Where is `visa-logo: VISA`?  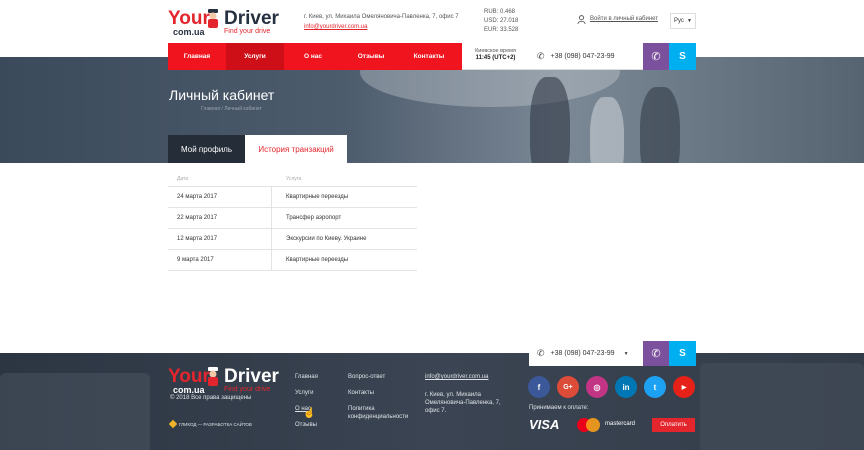 visa-logo: VISA is located at coordinates (544, 424).